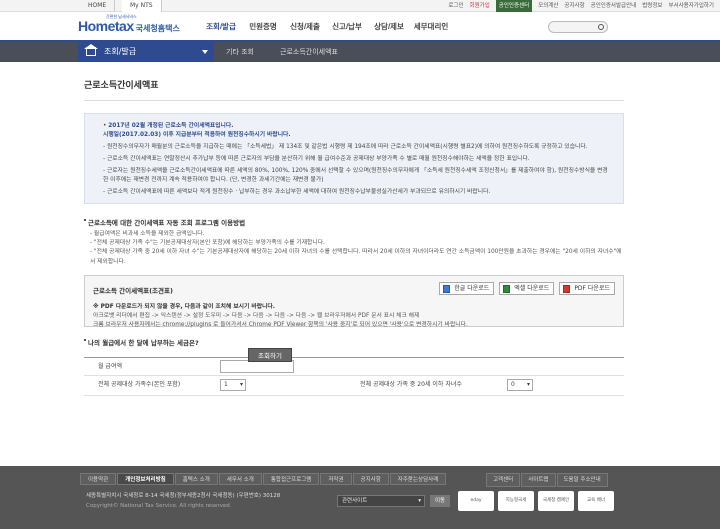 The width and height of the screenshot is (720, 529). Describe the element at coordinates (354, 82) in the screenshot. I see `page-title: 근로소득간이세액표` at that location.